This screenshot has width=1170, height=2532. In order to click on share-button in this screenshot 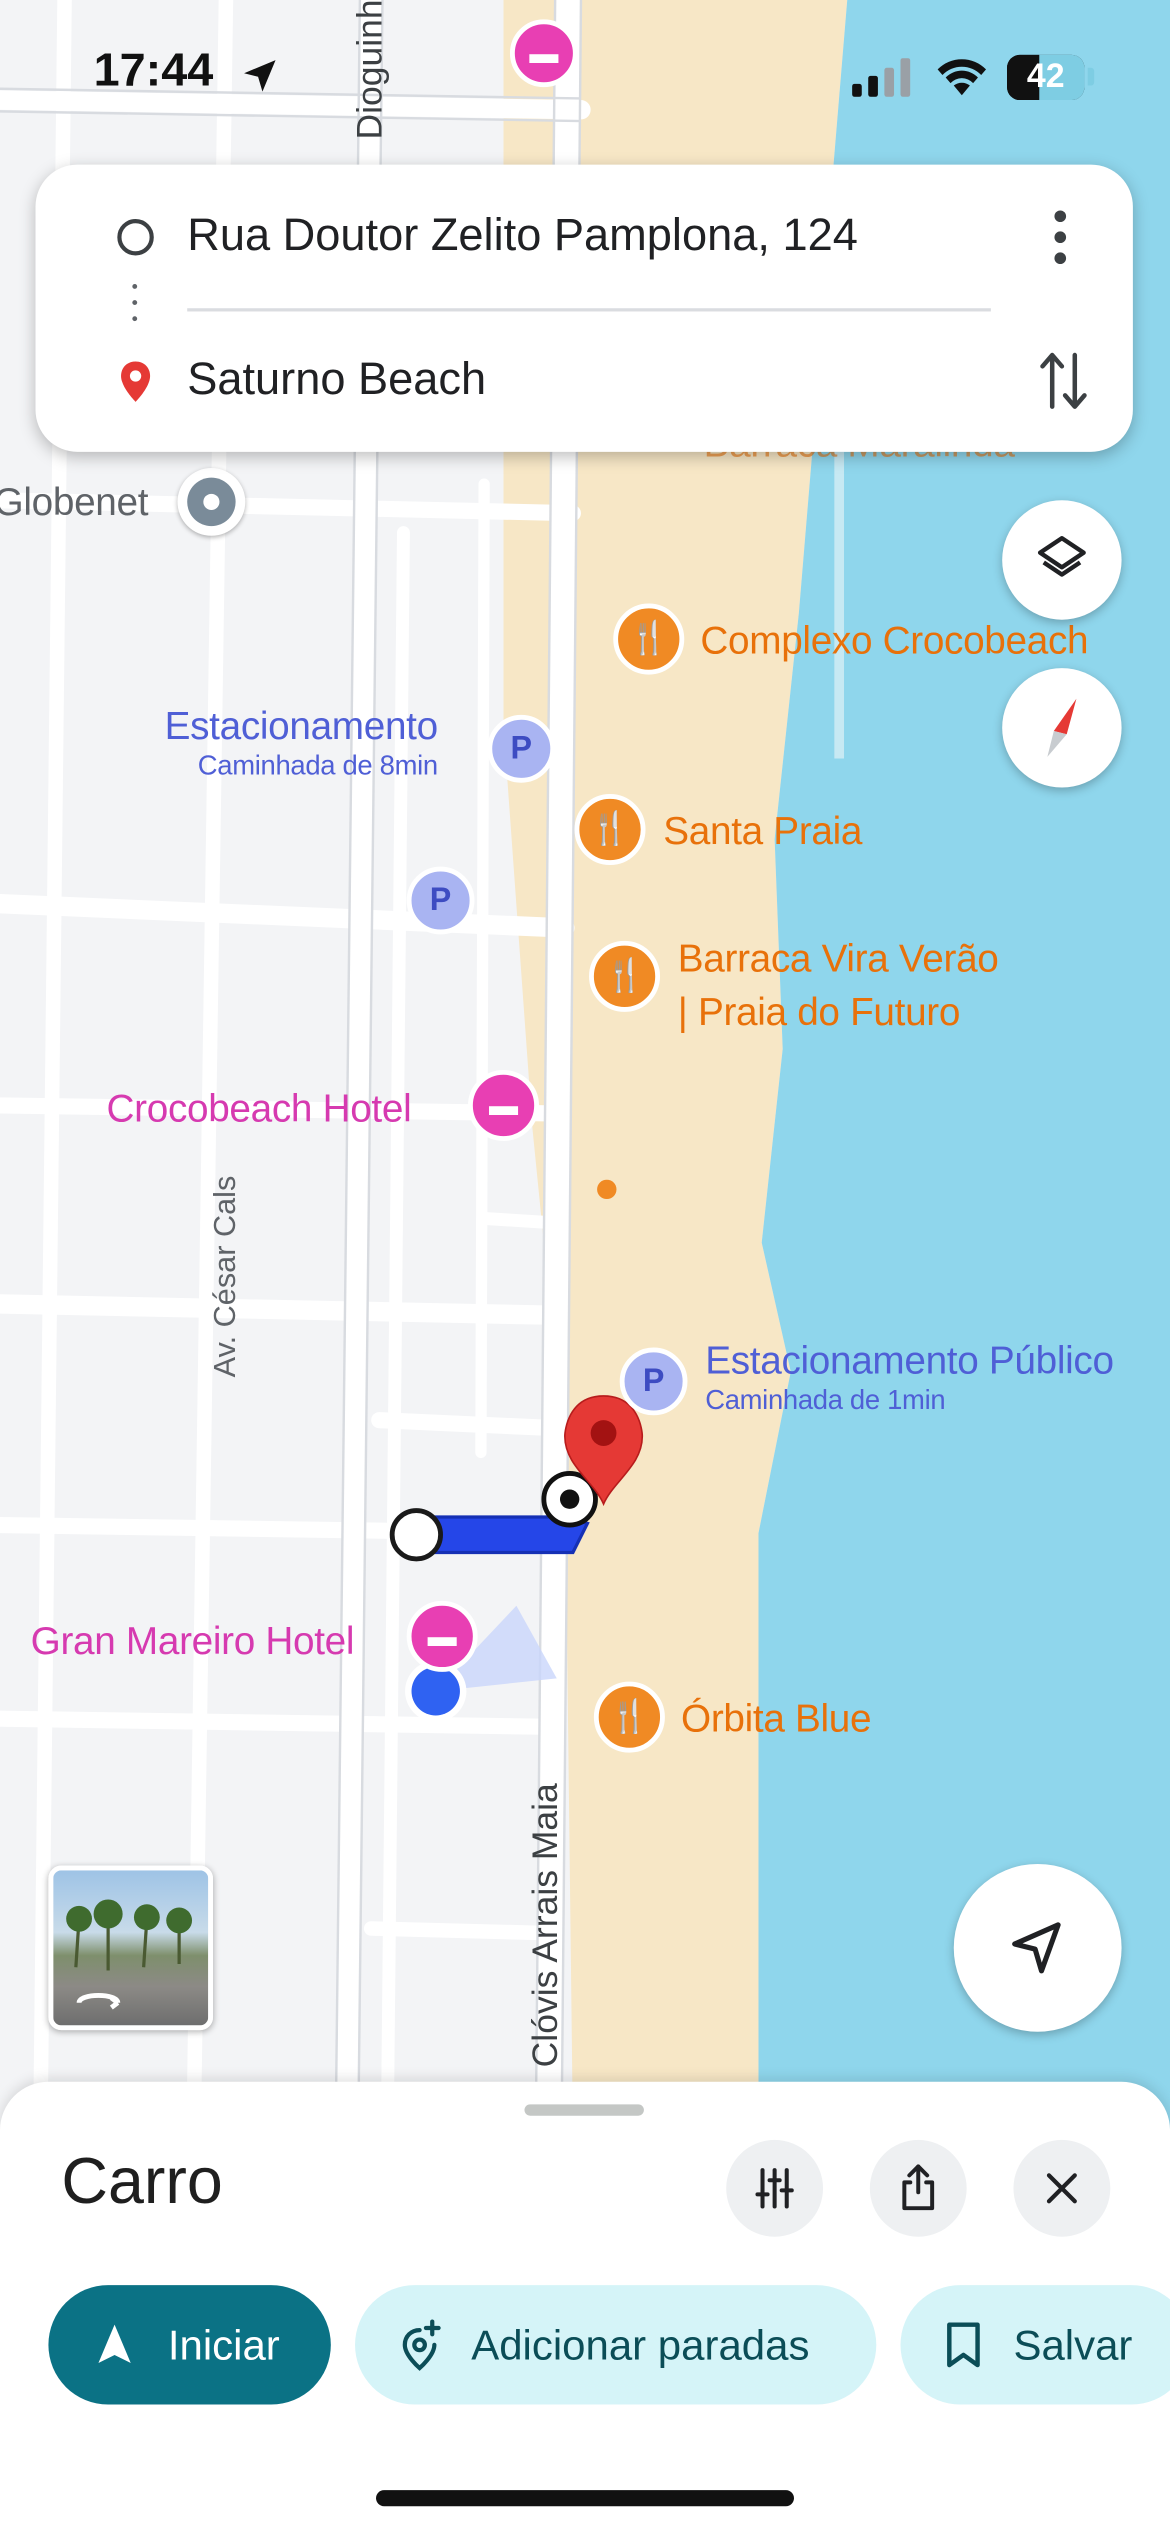, I will do `click(918, 2188)`.